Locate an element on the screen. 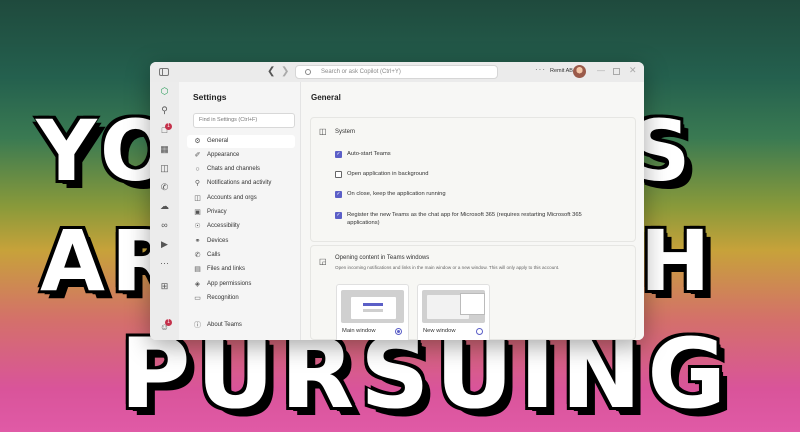 The height and width of the screenshot is (432, 800). new-window-option: New window is located at coordinates (453, 312).